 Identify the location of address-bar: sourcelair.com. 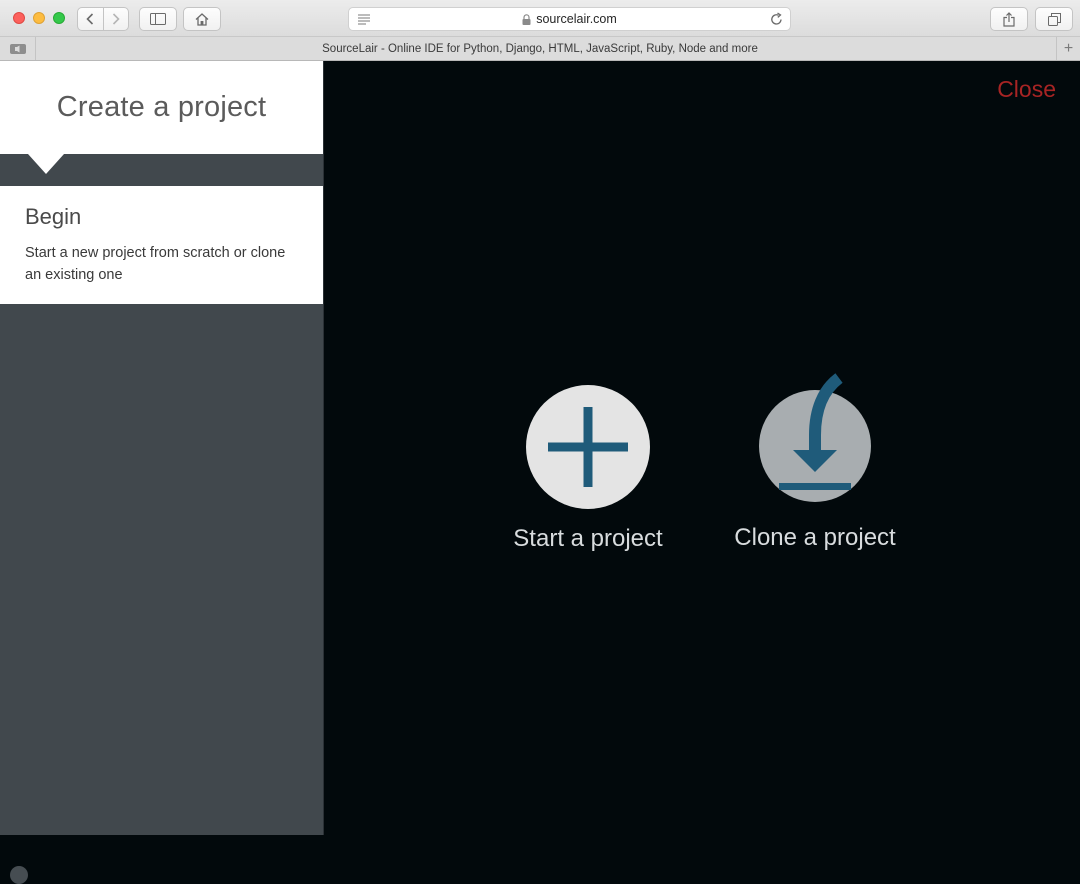
(569, 19).